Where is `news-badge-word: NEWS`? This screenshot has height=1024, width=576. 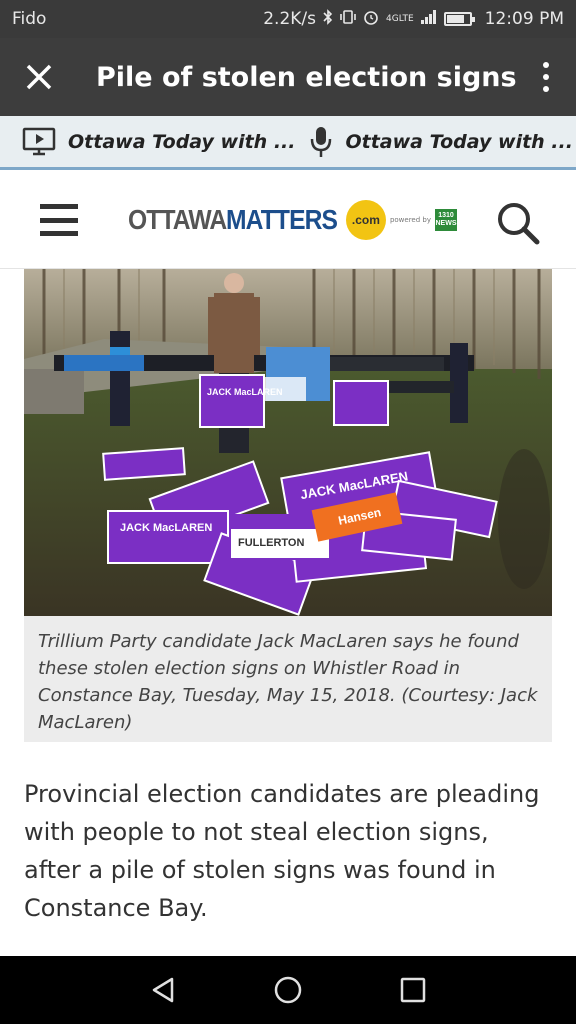 news-badge-word: NEWS is located at coordinates (446, 223).